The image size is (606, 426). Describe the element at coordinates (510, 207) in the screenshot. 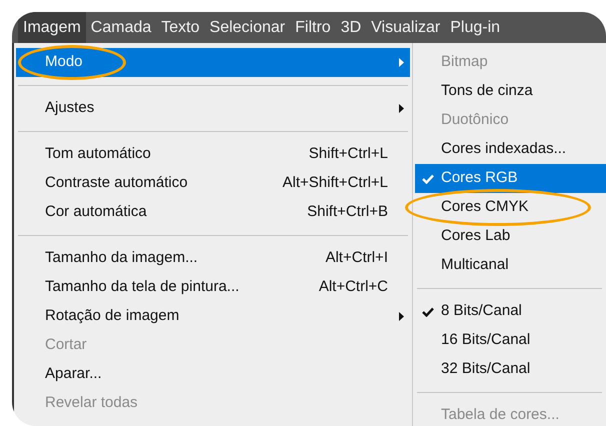

I see `submenu-item: Cores CMYK` at that location.